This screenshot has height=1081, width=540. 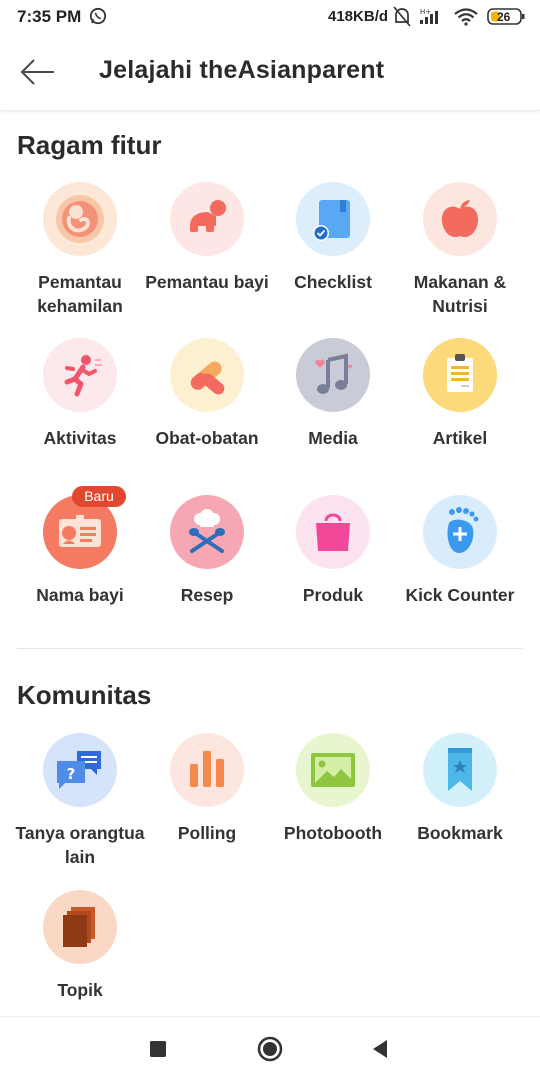 What do you see at coordinates (207, 438) in the screenshot?
I see `feature-label: Obat-obatan` at bounding box center [207, 438].